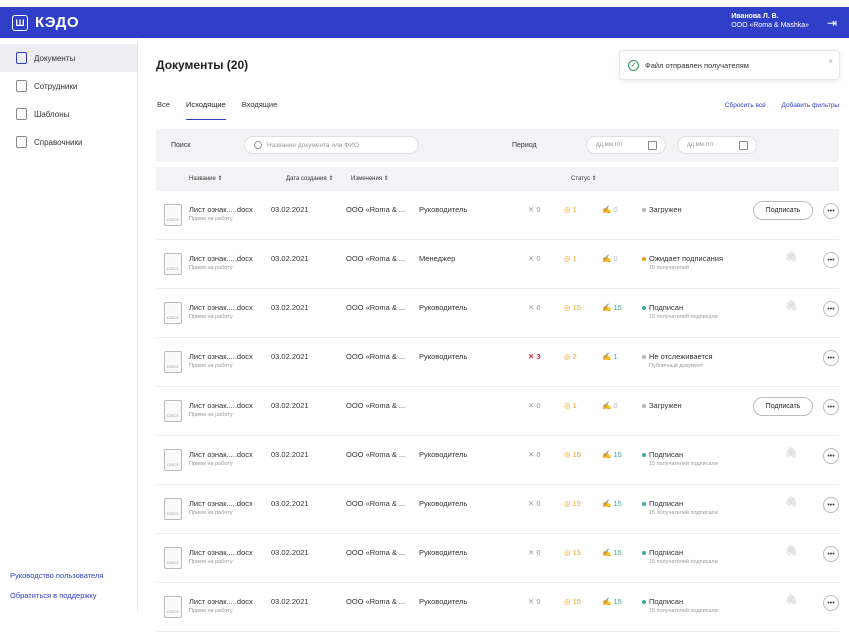  I want to click on column-name: Название ⇕, so click(206, 178).